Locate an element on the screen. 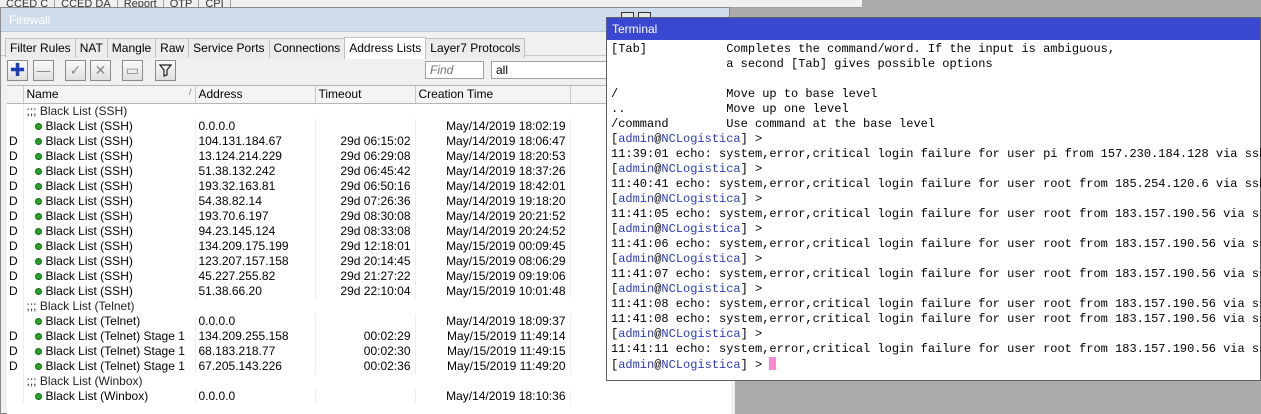  name-cell: Black List (Telnet) is located at coordinates (109, 321).